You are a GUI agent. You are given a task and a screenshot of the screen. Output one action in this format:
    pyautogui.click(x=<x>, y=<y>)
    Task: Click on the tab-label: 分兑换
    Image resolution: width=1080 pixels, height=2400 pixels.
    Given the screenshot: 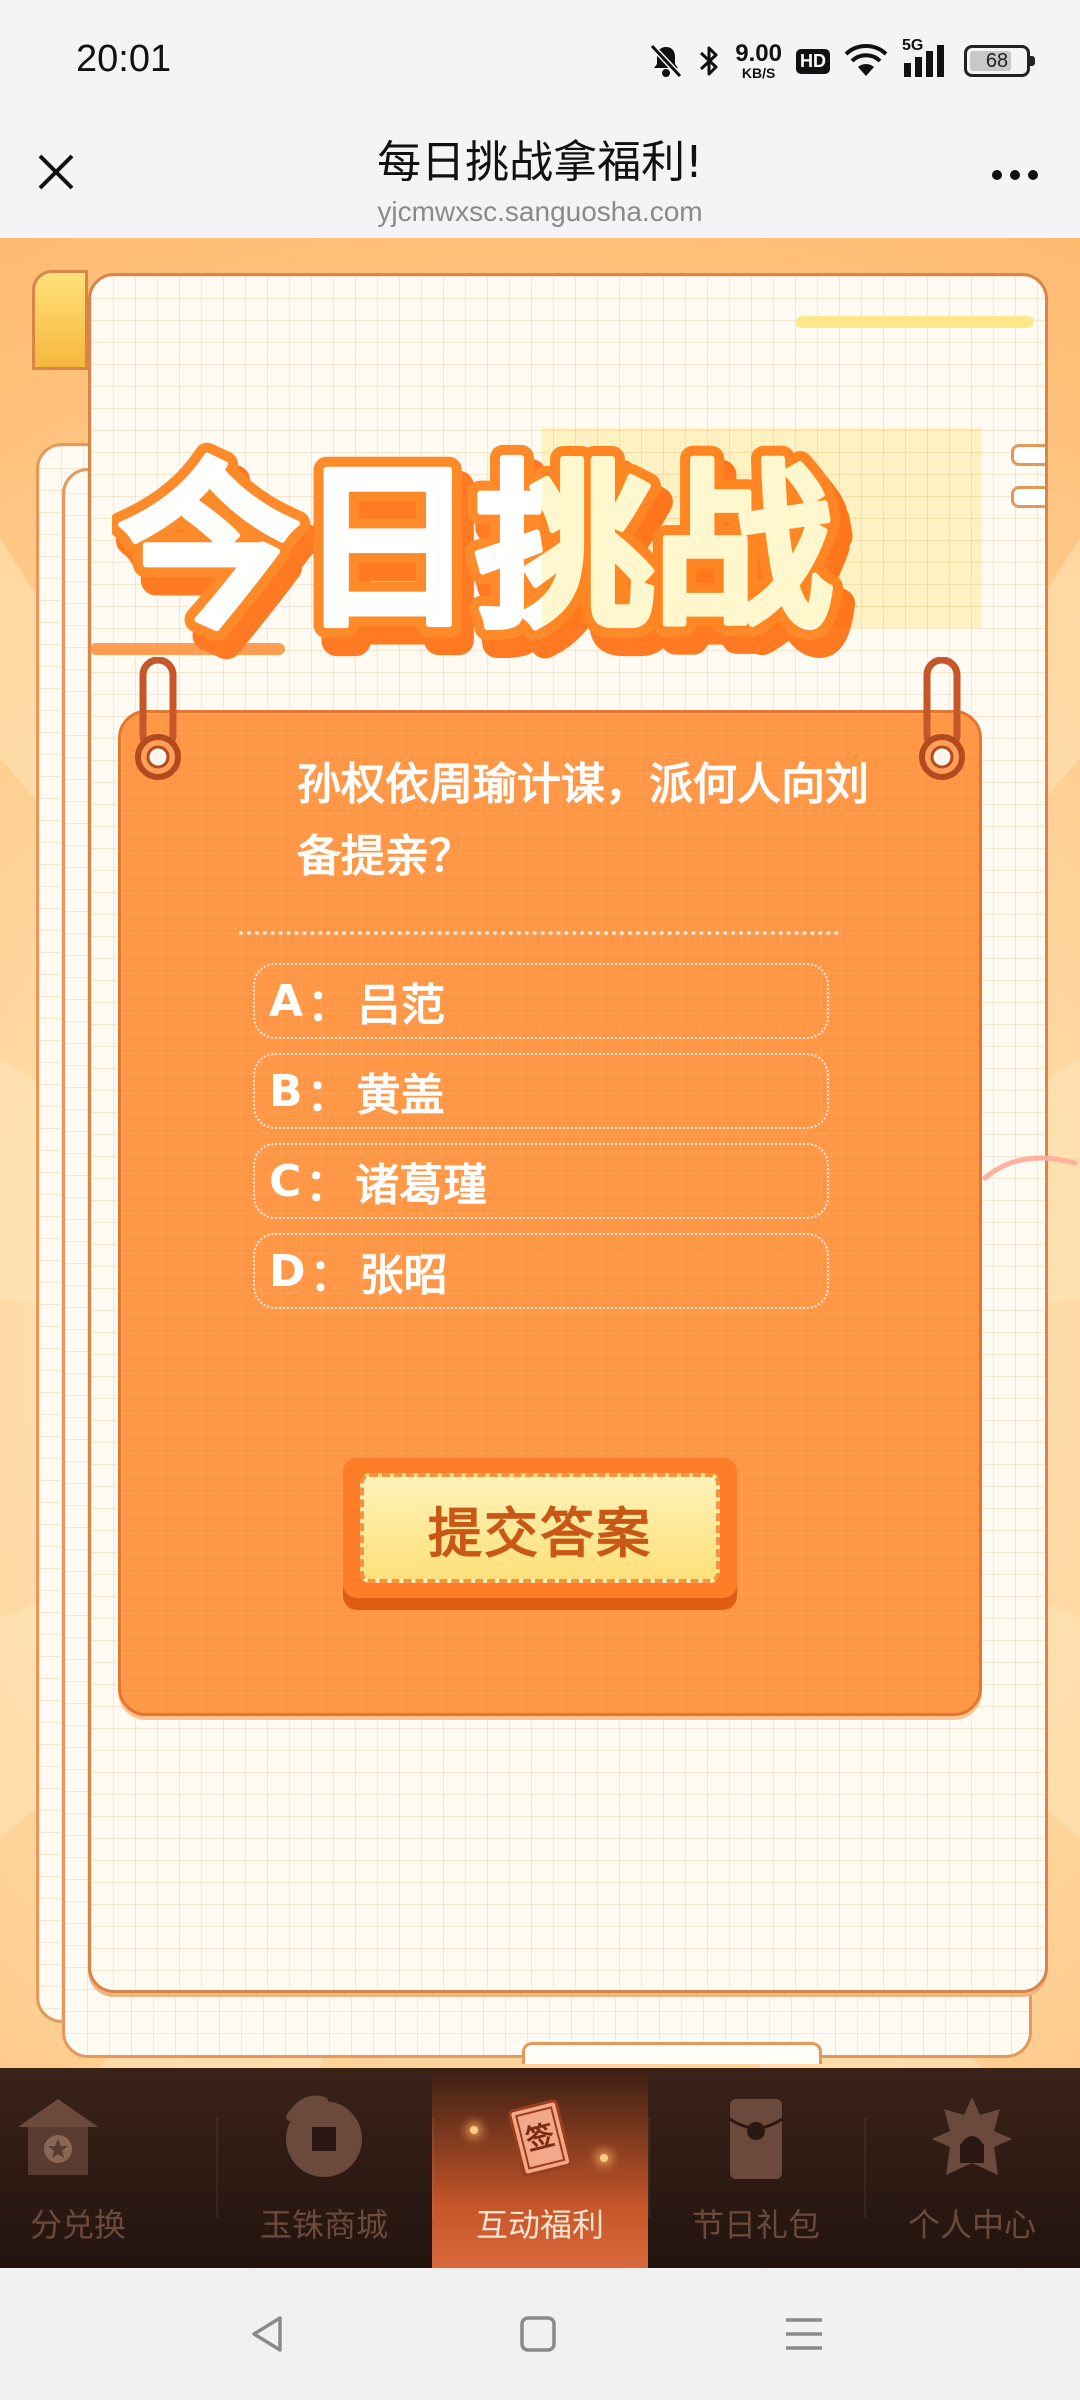 What is the action you would take?
    pyautogui.click(x=77, y=2225)
    